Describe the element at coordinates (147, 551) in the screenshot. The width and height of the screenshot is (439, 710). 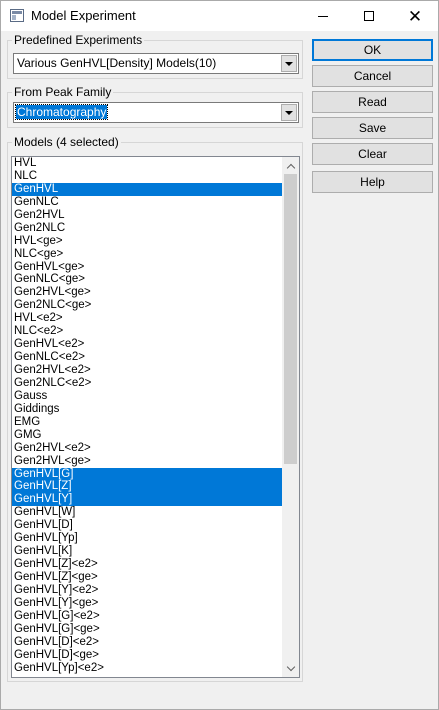
I see `list-item: GenHVL[K]` at that location.